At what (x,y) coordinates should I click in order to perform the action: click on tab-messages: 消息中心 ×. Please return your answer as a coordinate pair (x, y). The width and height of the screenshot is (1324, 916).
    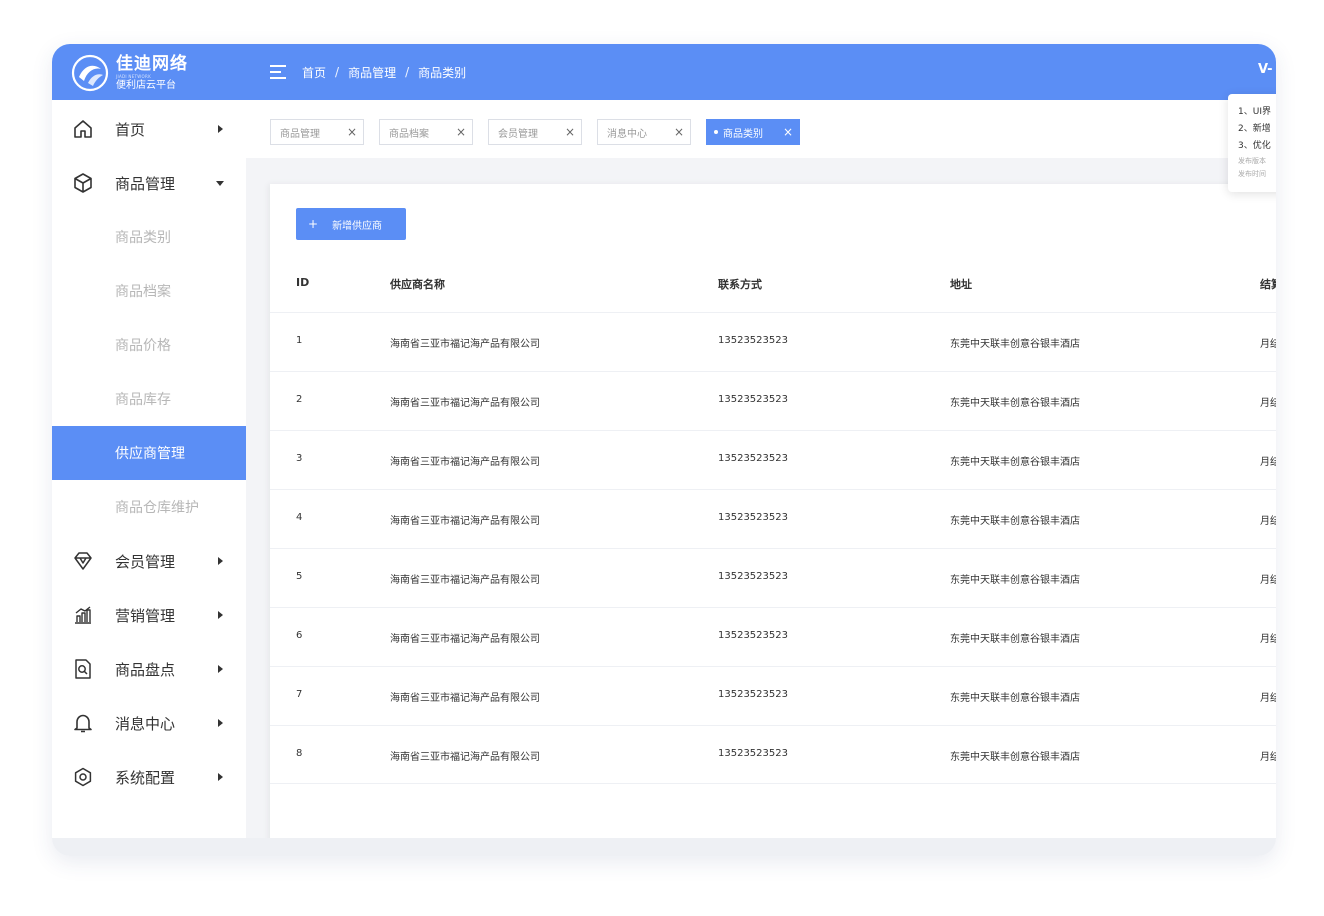
    Looking at the image, I should click on (644, 132).